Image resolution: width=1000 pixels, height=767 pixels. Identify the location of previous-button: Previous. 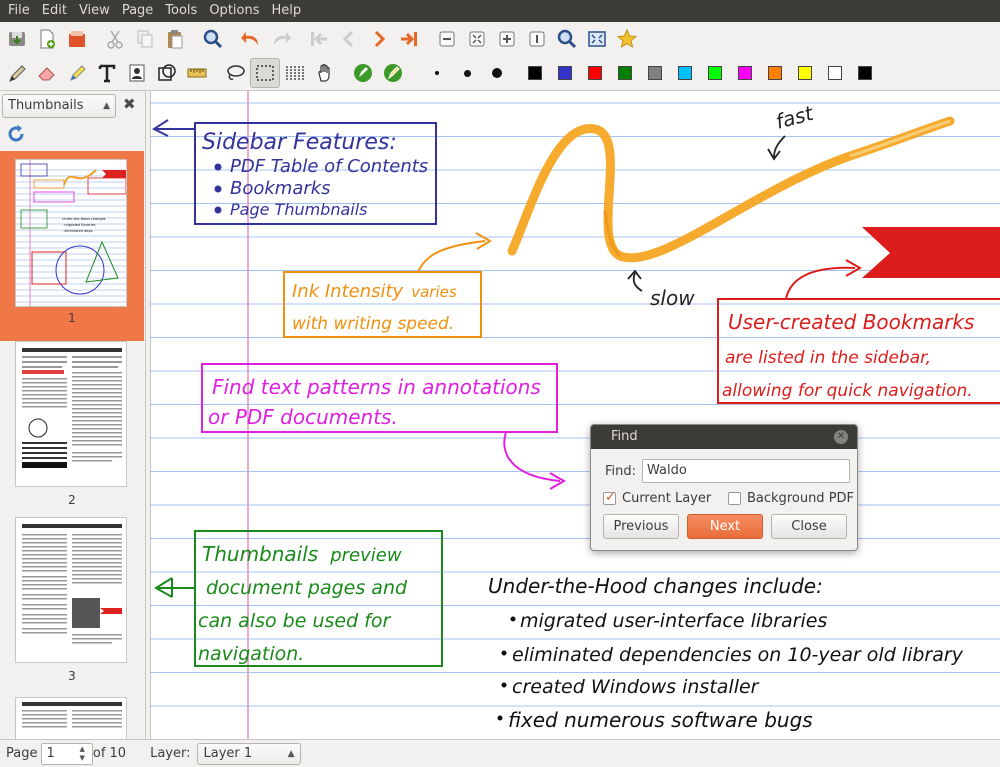
(641, 526).